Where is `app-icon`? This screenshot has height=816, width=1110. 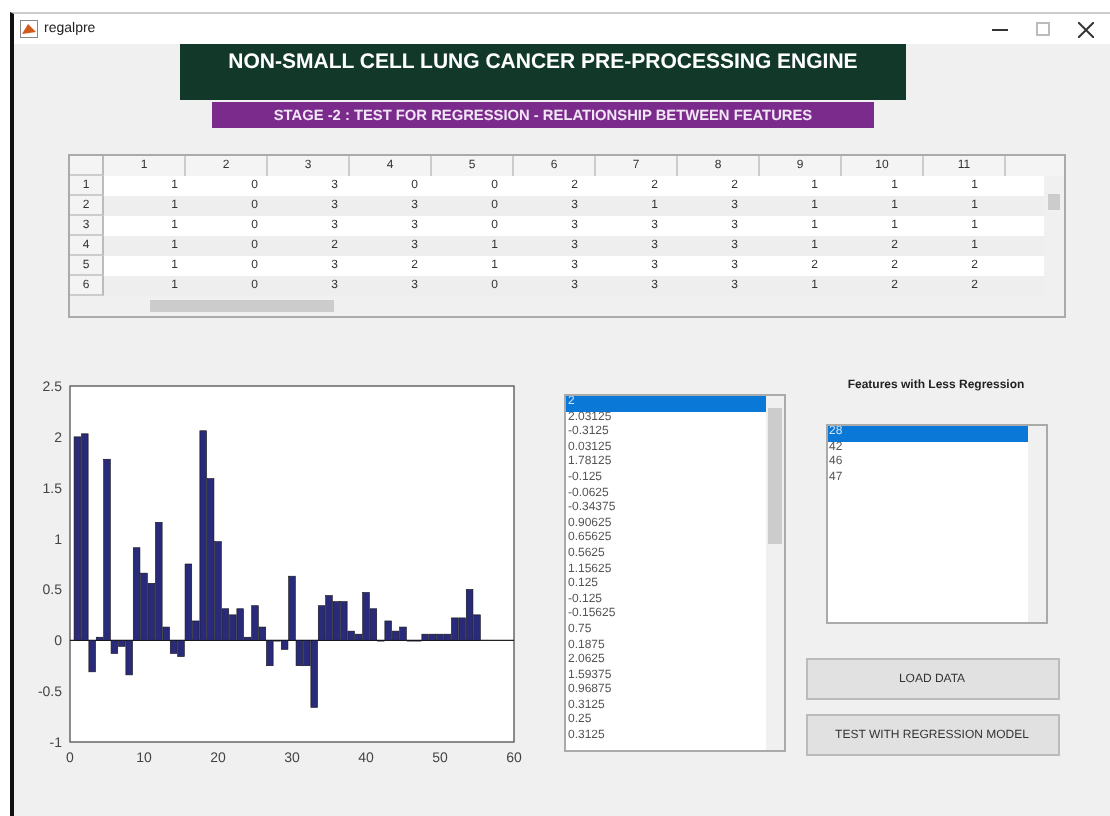 app-icon is located at coordinates (29, 29).